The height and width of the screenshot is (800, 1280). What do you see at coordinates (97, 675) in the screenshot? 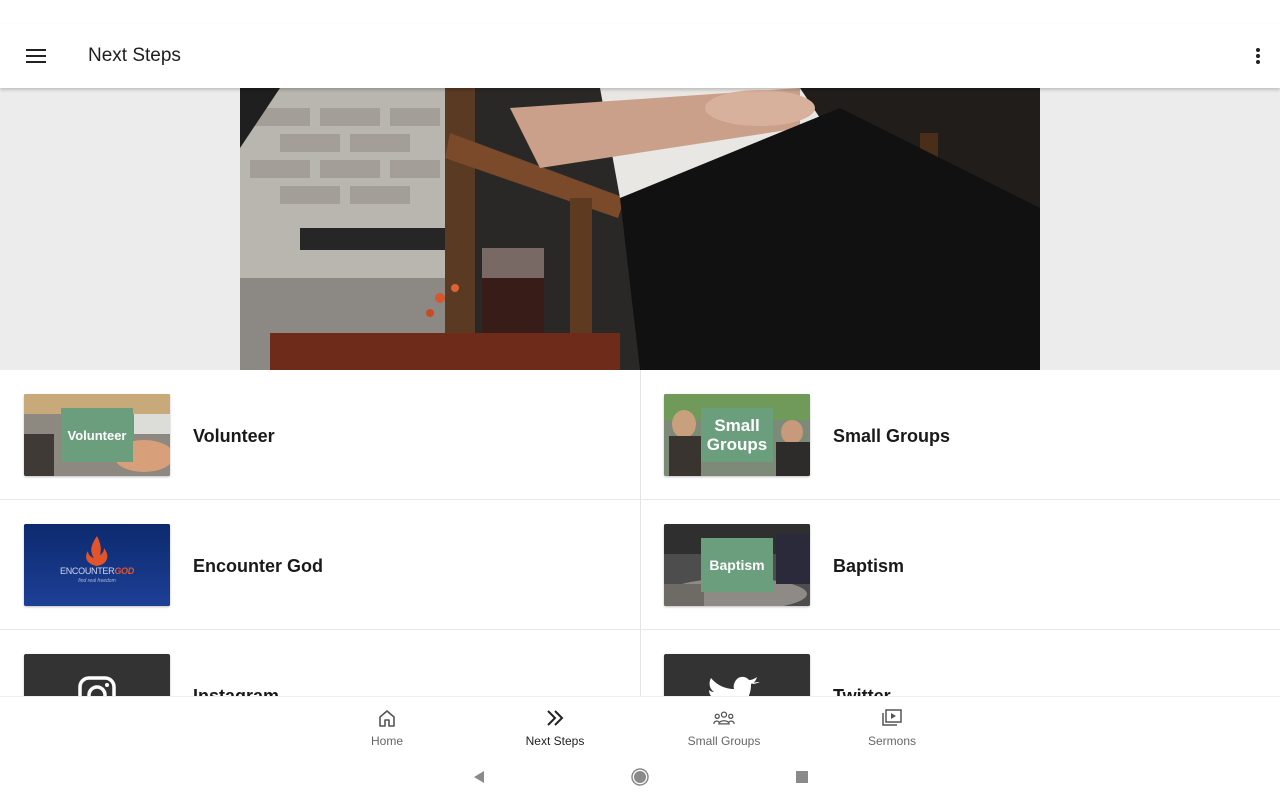
I see `instagram-thumbnail` at bounding box center [97, 675].